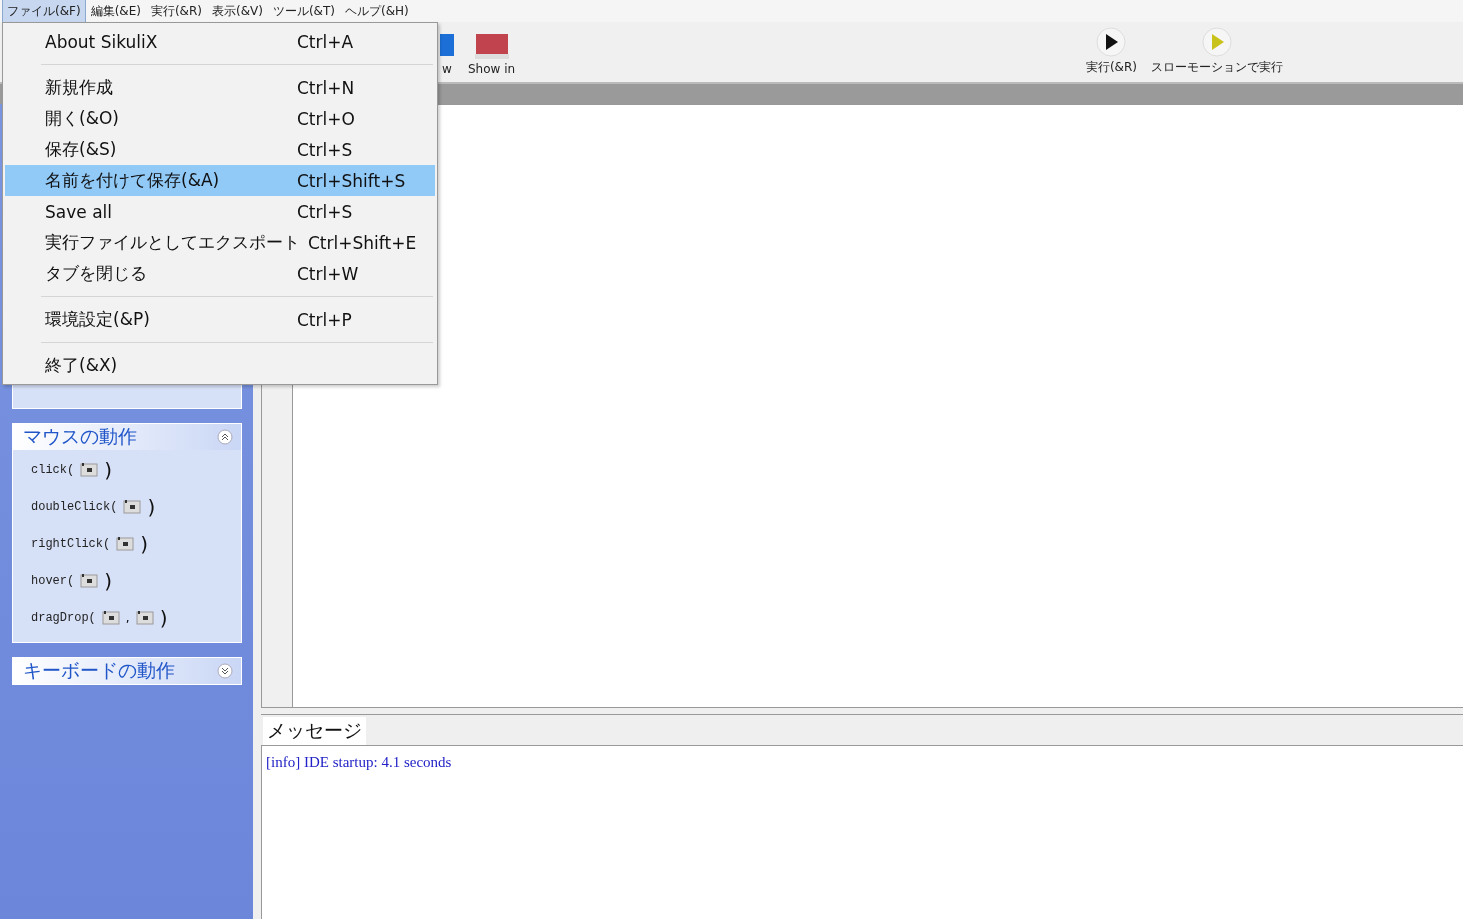 This screenshot has height=919, width=1463. I want to click on menu-label: タブを閉じる, so click(96, 273).